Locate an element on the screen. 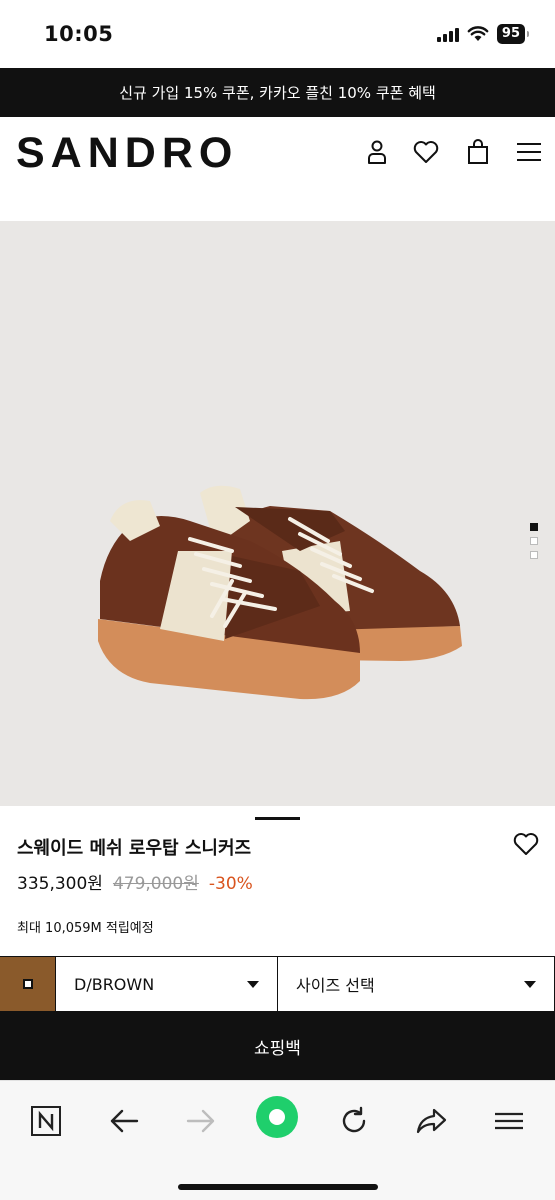  battery-icon: 95 is located at coordinates (513, 34).